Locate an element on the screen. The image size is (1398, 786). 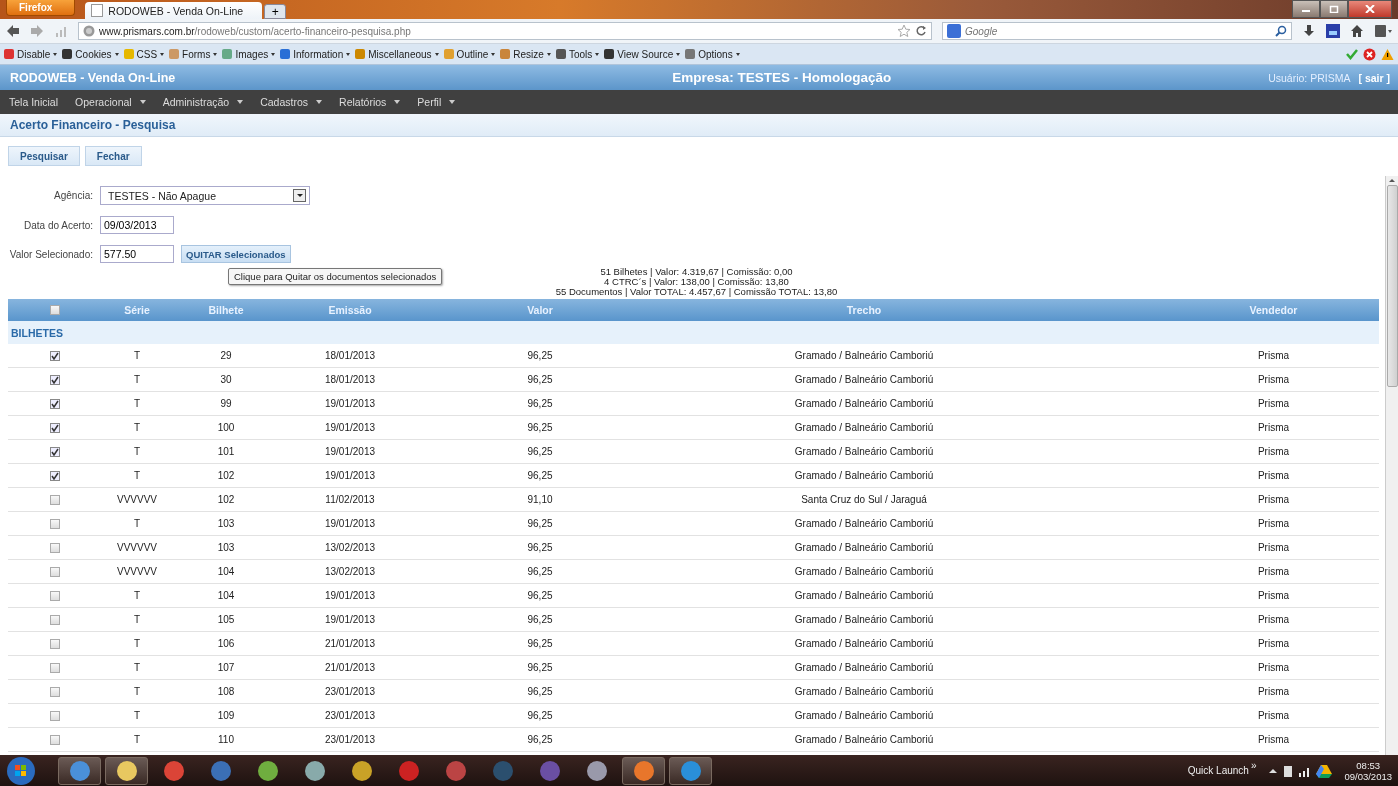
dropdown-icon is located at coordinates (299, 195).